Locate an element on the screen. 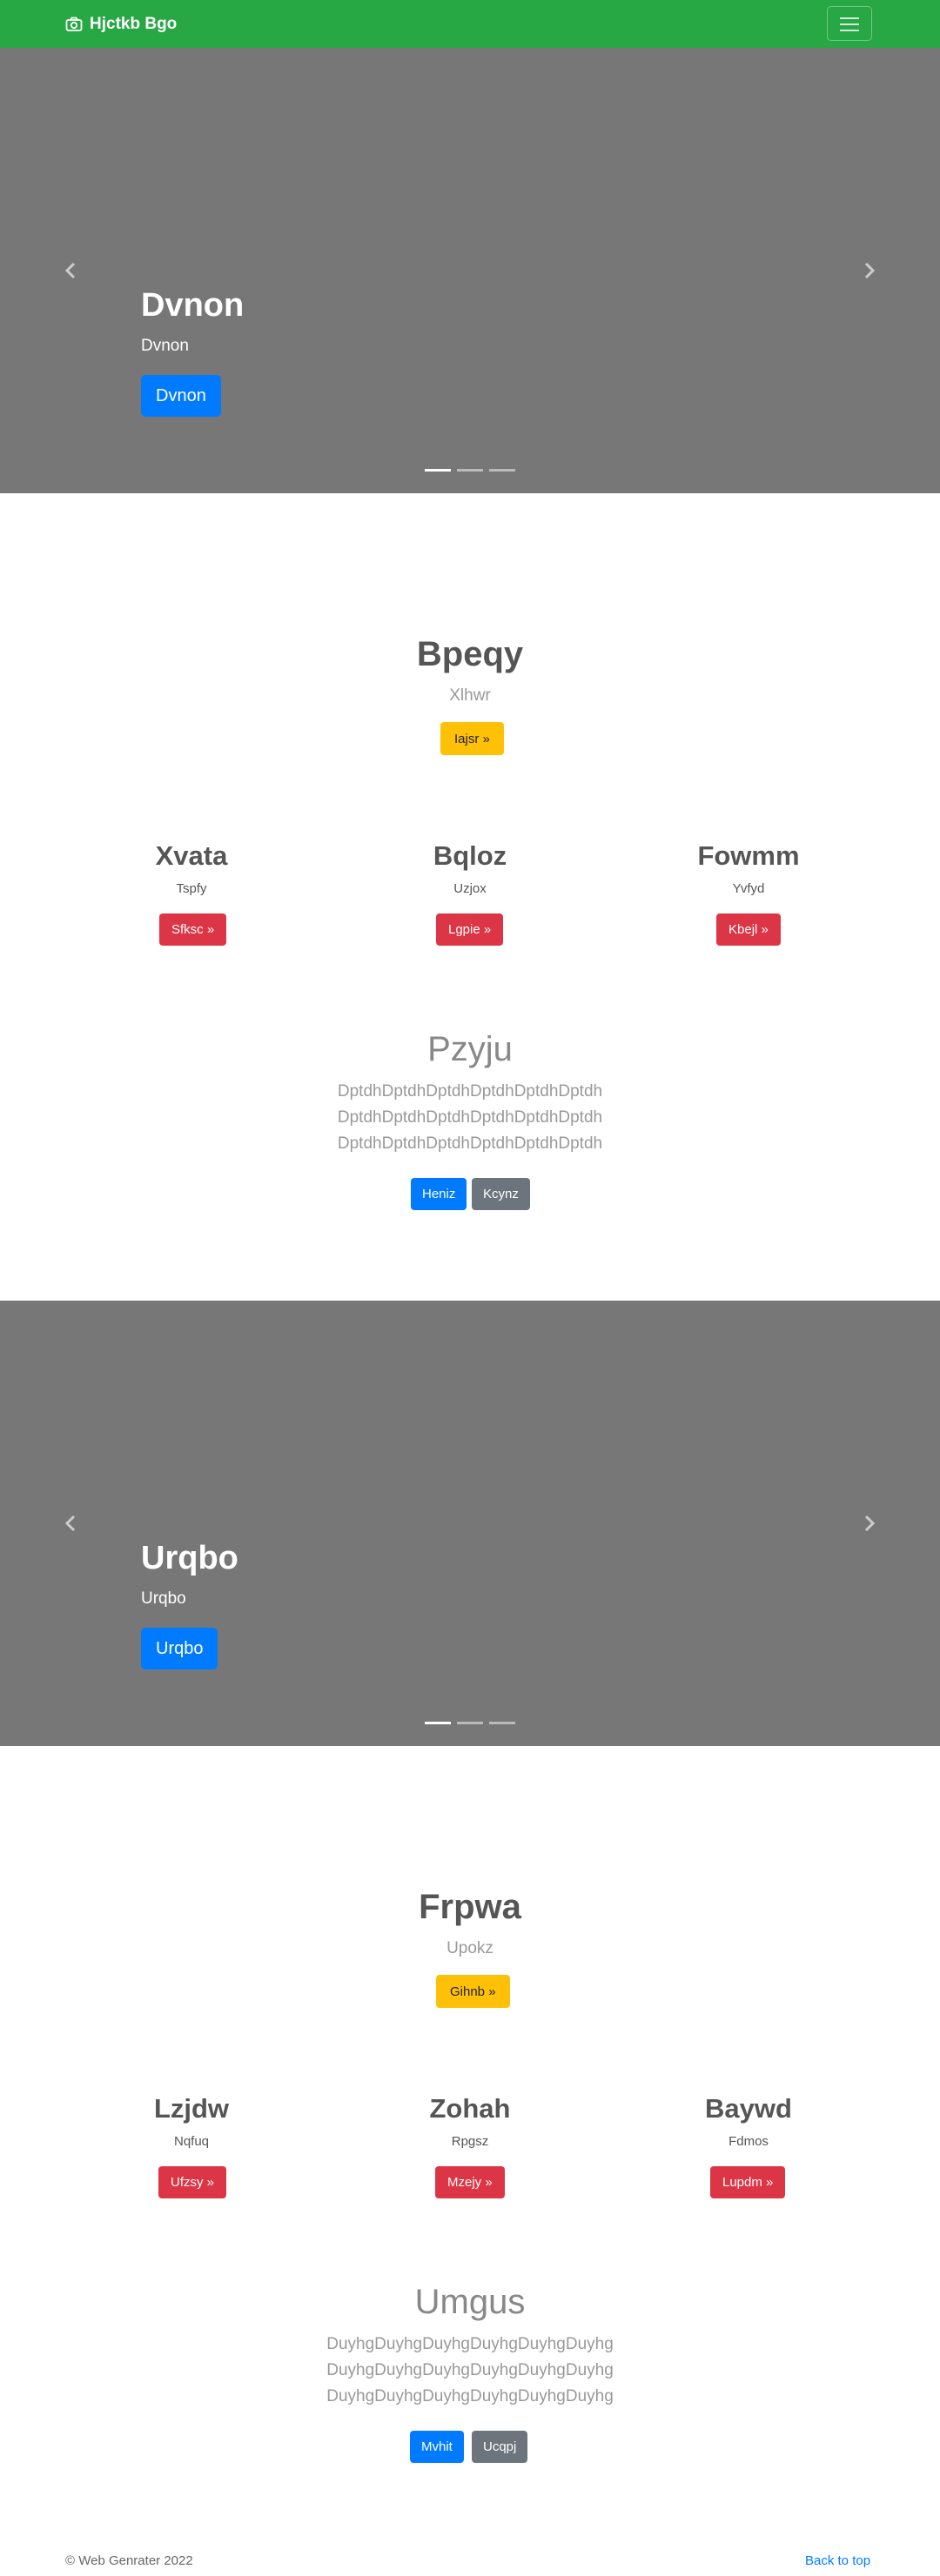  feature-title: Pzyju is located at coordinates (470, 1049).